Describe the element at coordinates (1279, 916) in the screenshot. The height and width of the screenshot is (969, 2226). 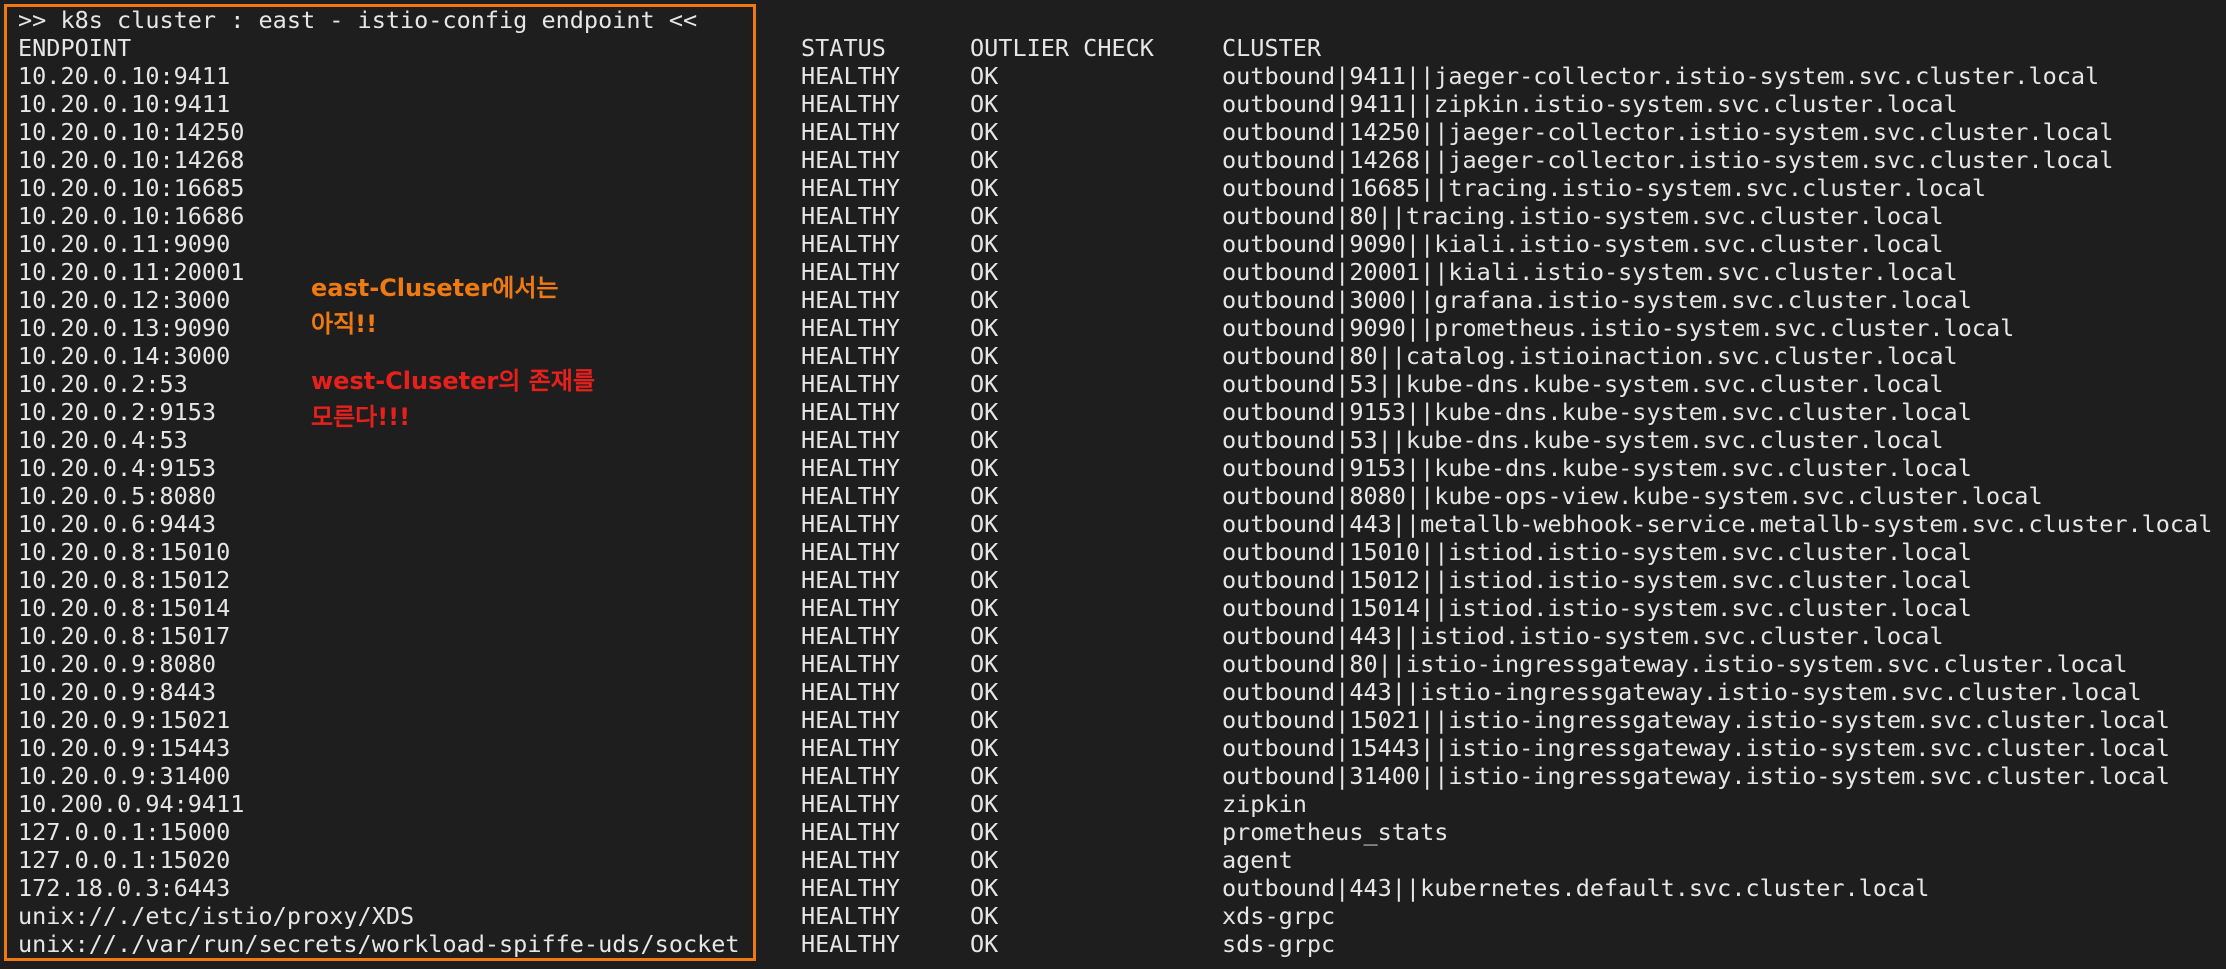
I see `cluster-cell: xds-grpc` at that location.